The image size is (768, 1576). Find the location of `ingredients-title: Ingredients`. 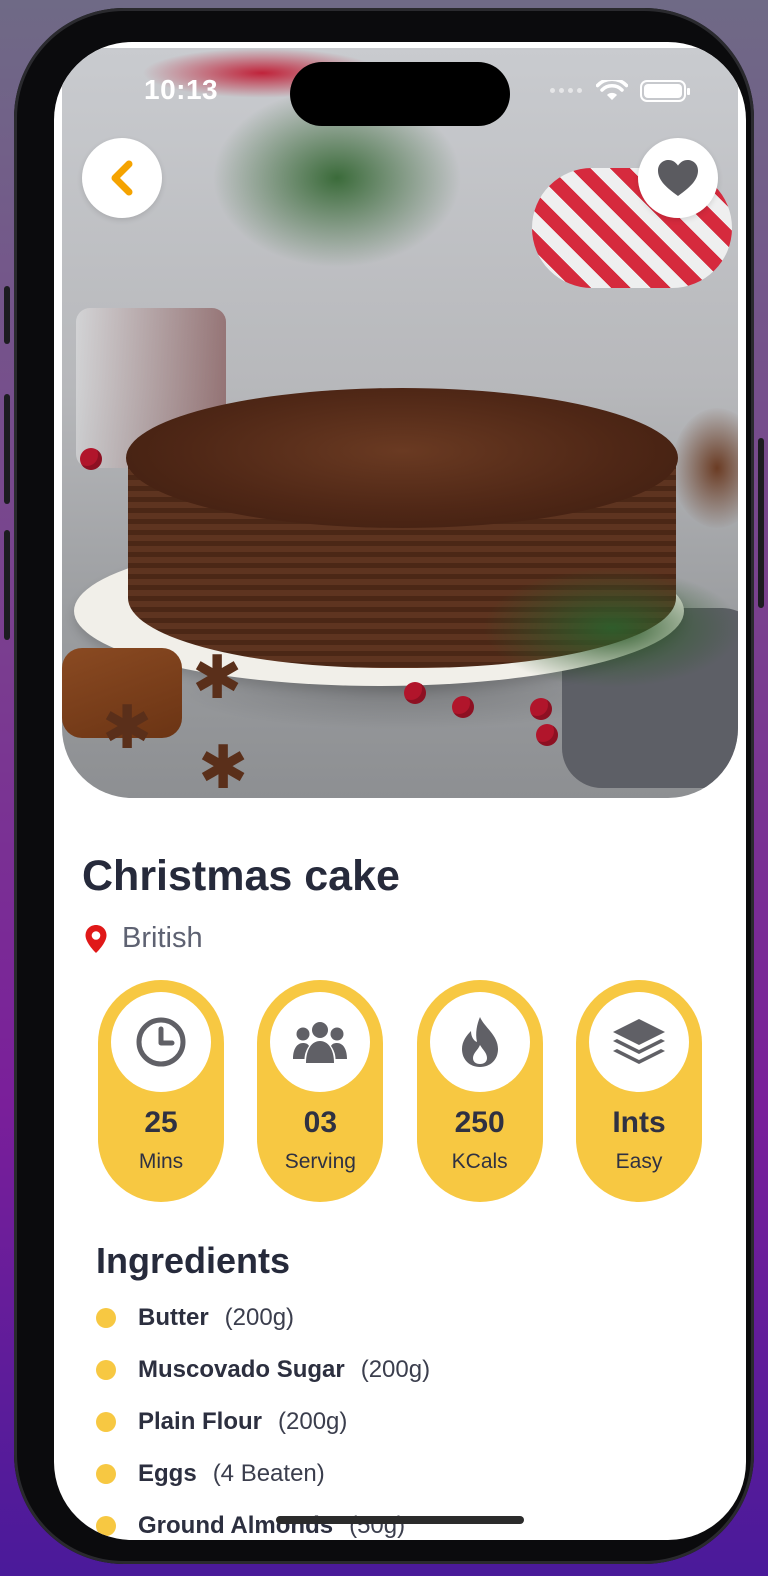

ingredients-title: Ingredients is located at coordinates (193, 1260).